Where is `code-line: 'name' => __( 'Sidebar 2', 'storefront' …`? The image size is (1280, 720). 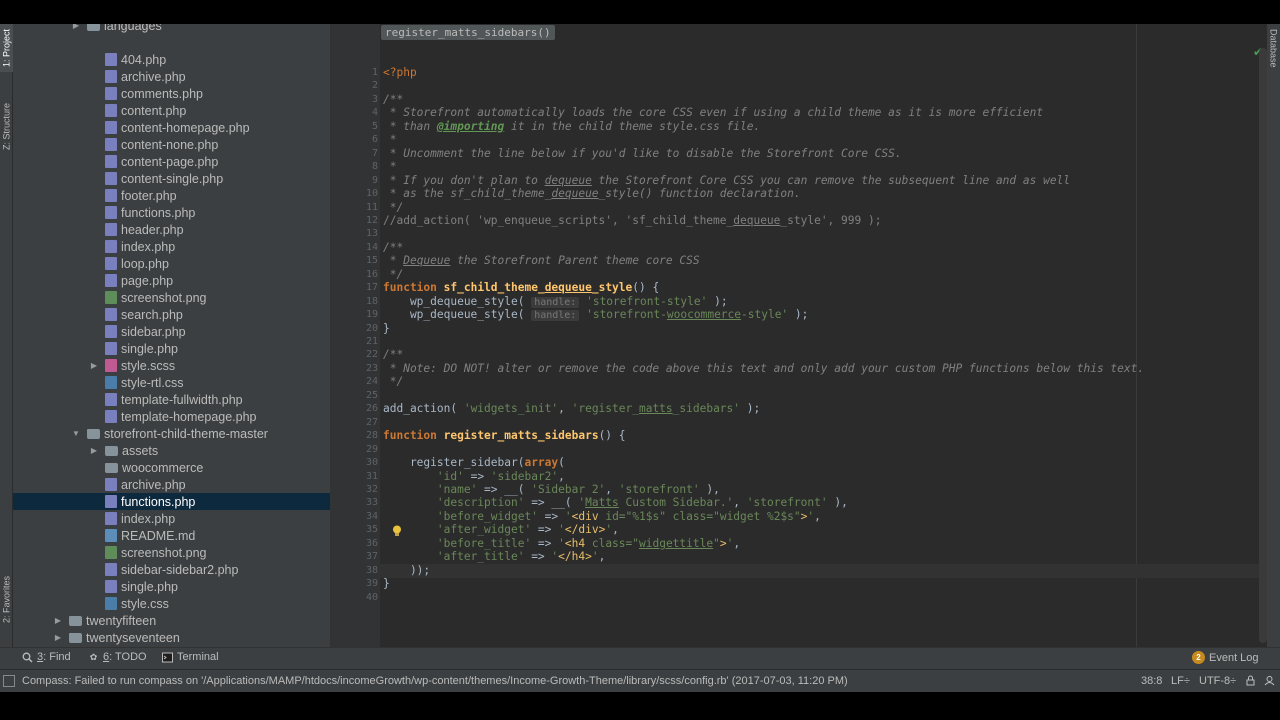
code-line: 'name' => __( 'Sidebar 2', 'storefront' … is located at coordinates (551, 490).